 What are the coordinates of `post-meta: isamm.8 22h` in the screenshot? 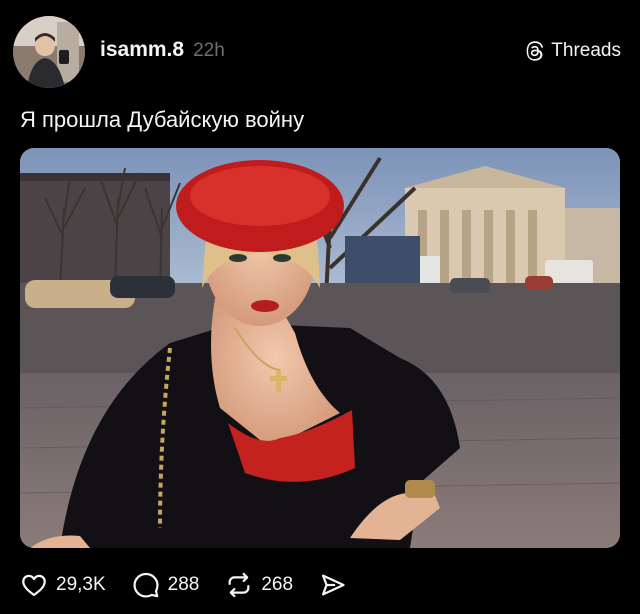 It's located at (162, 50).